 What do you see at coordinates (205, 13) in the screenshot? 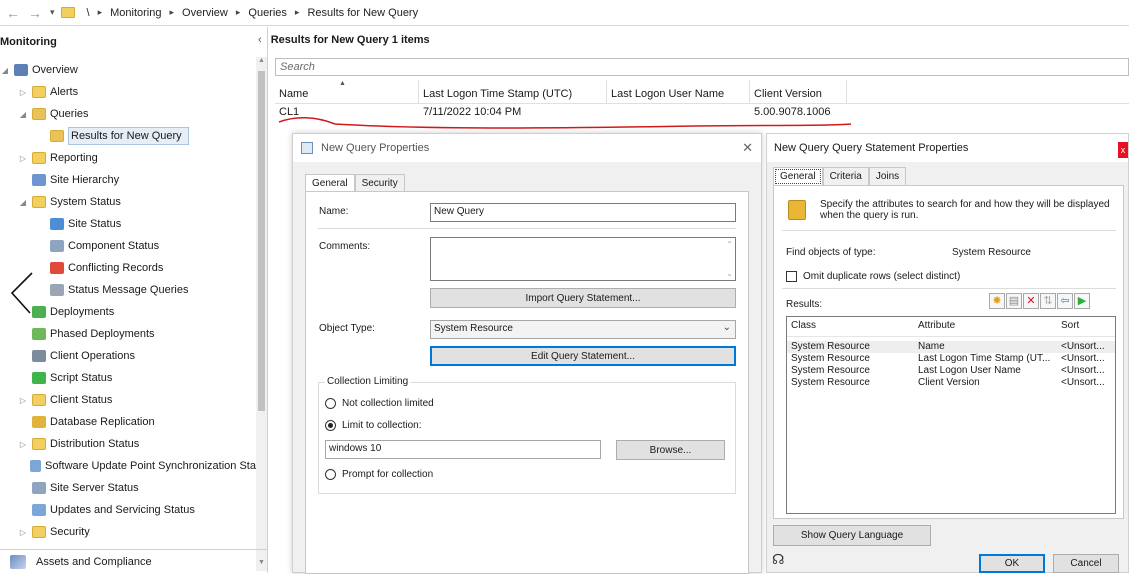
I see `breadcrumb-overview: Overview` at bounding box center [205, 13].